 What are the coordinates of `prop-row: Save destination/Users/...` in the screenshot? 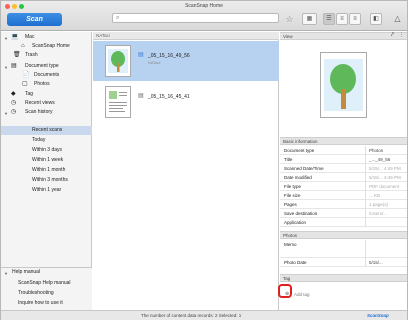 It's located at (343, 213).